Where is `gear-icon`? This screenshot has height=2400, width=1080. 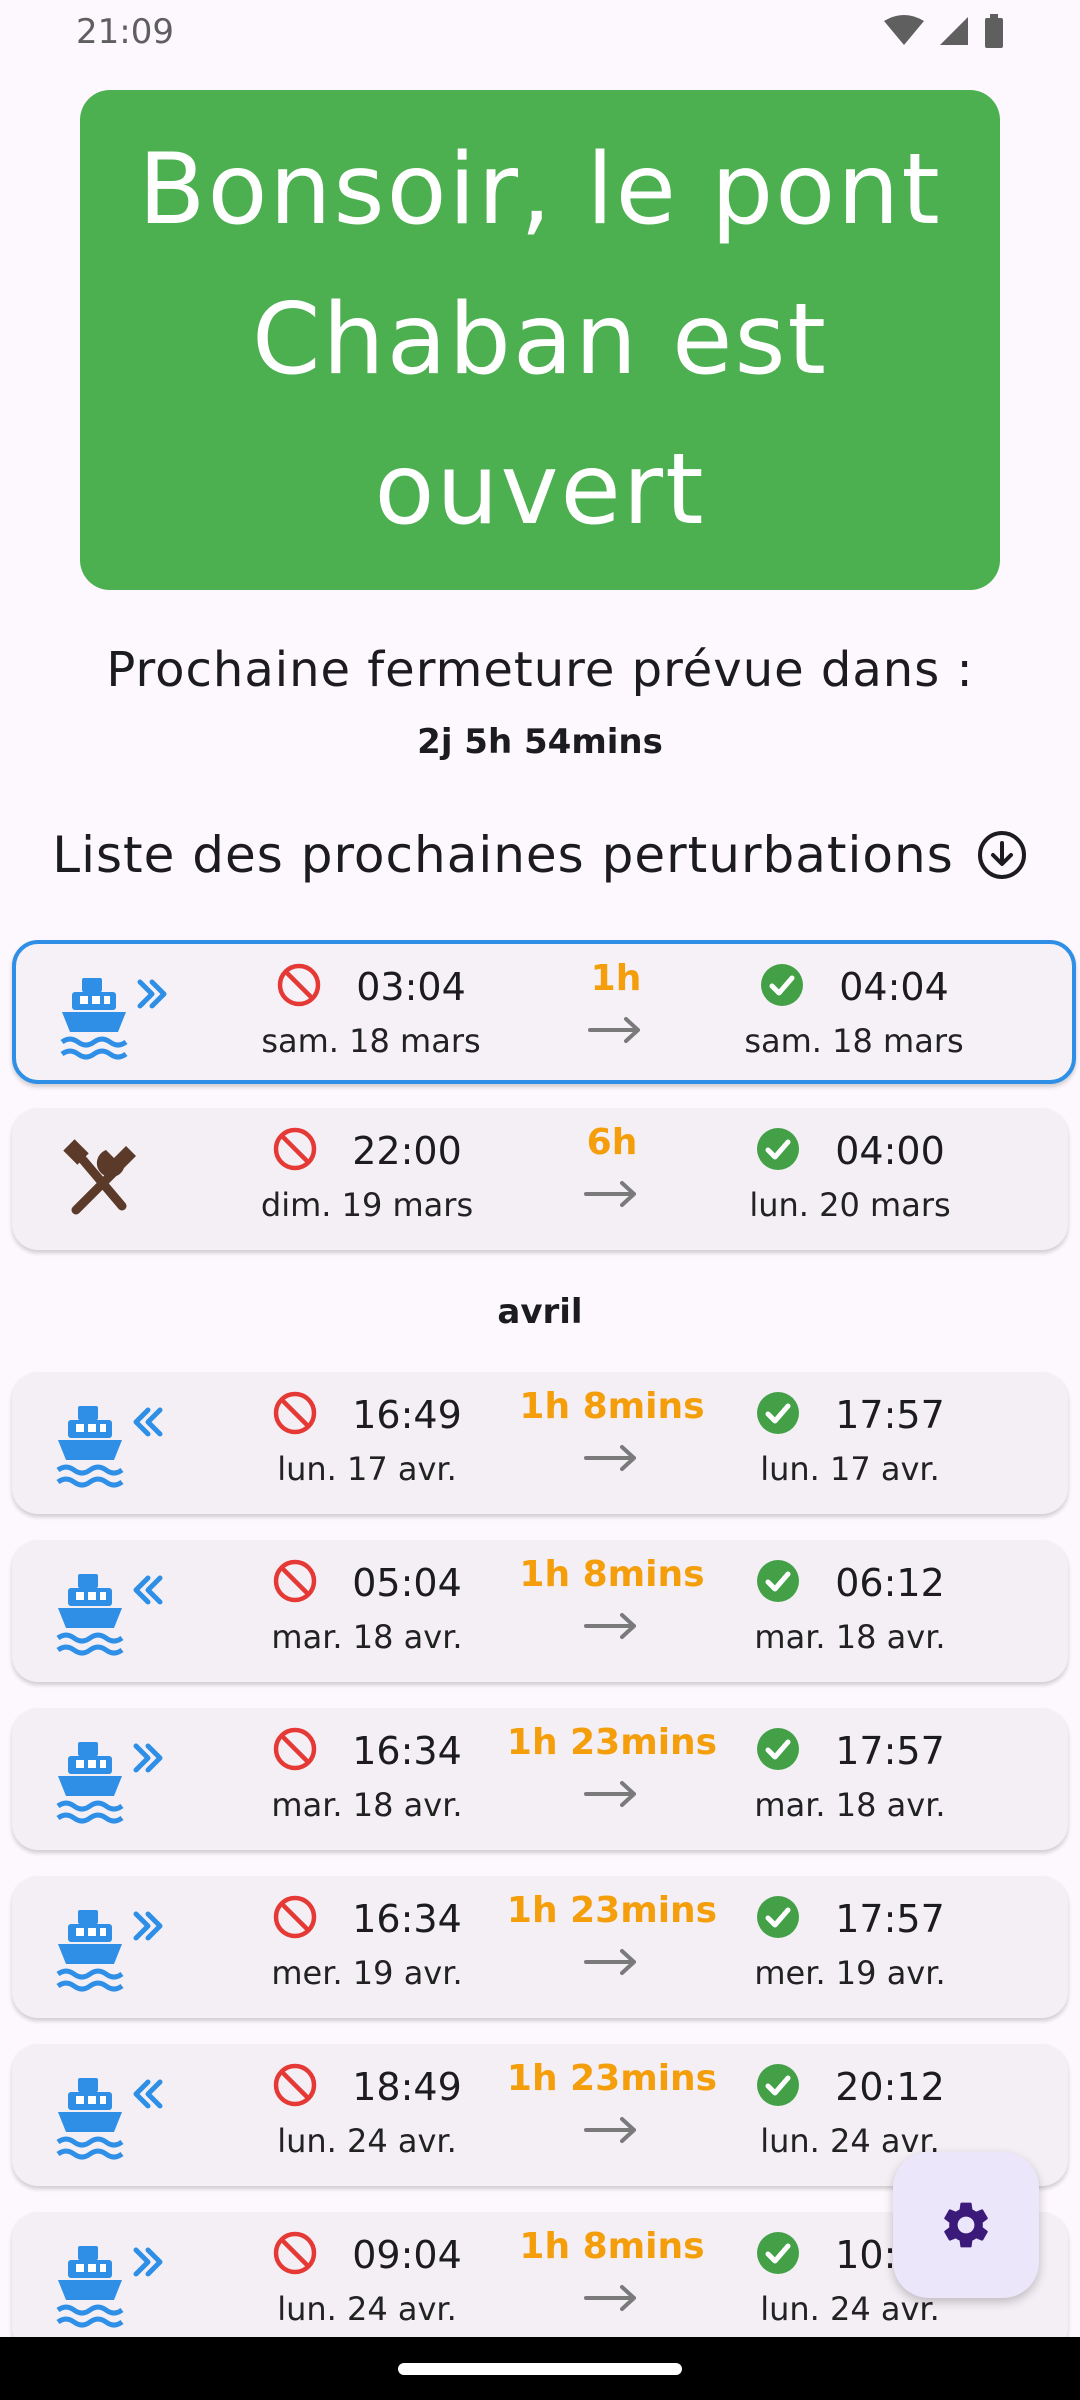 gear-icon is located at coordinates (966, 2225).